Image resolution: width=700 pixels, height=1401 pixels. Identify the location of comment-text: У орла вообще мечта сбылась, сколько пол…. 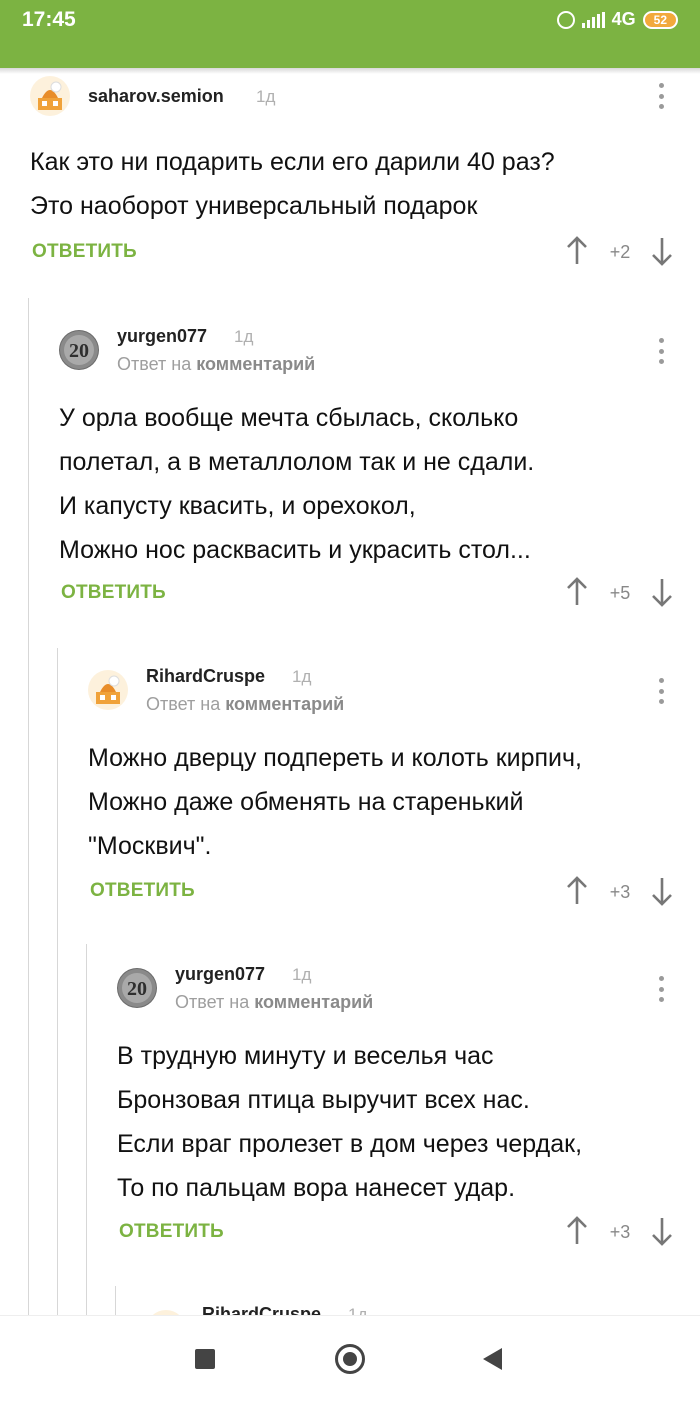
(297, 484).